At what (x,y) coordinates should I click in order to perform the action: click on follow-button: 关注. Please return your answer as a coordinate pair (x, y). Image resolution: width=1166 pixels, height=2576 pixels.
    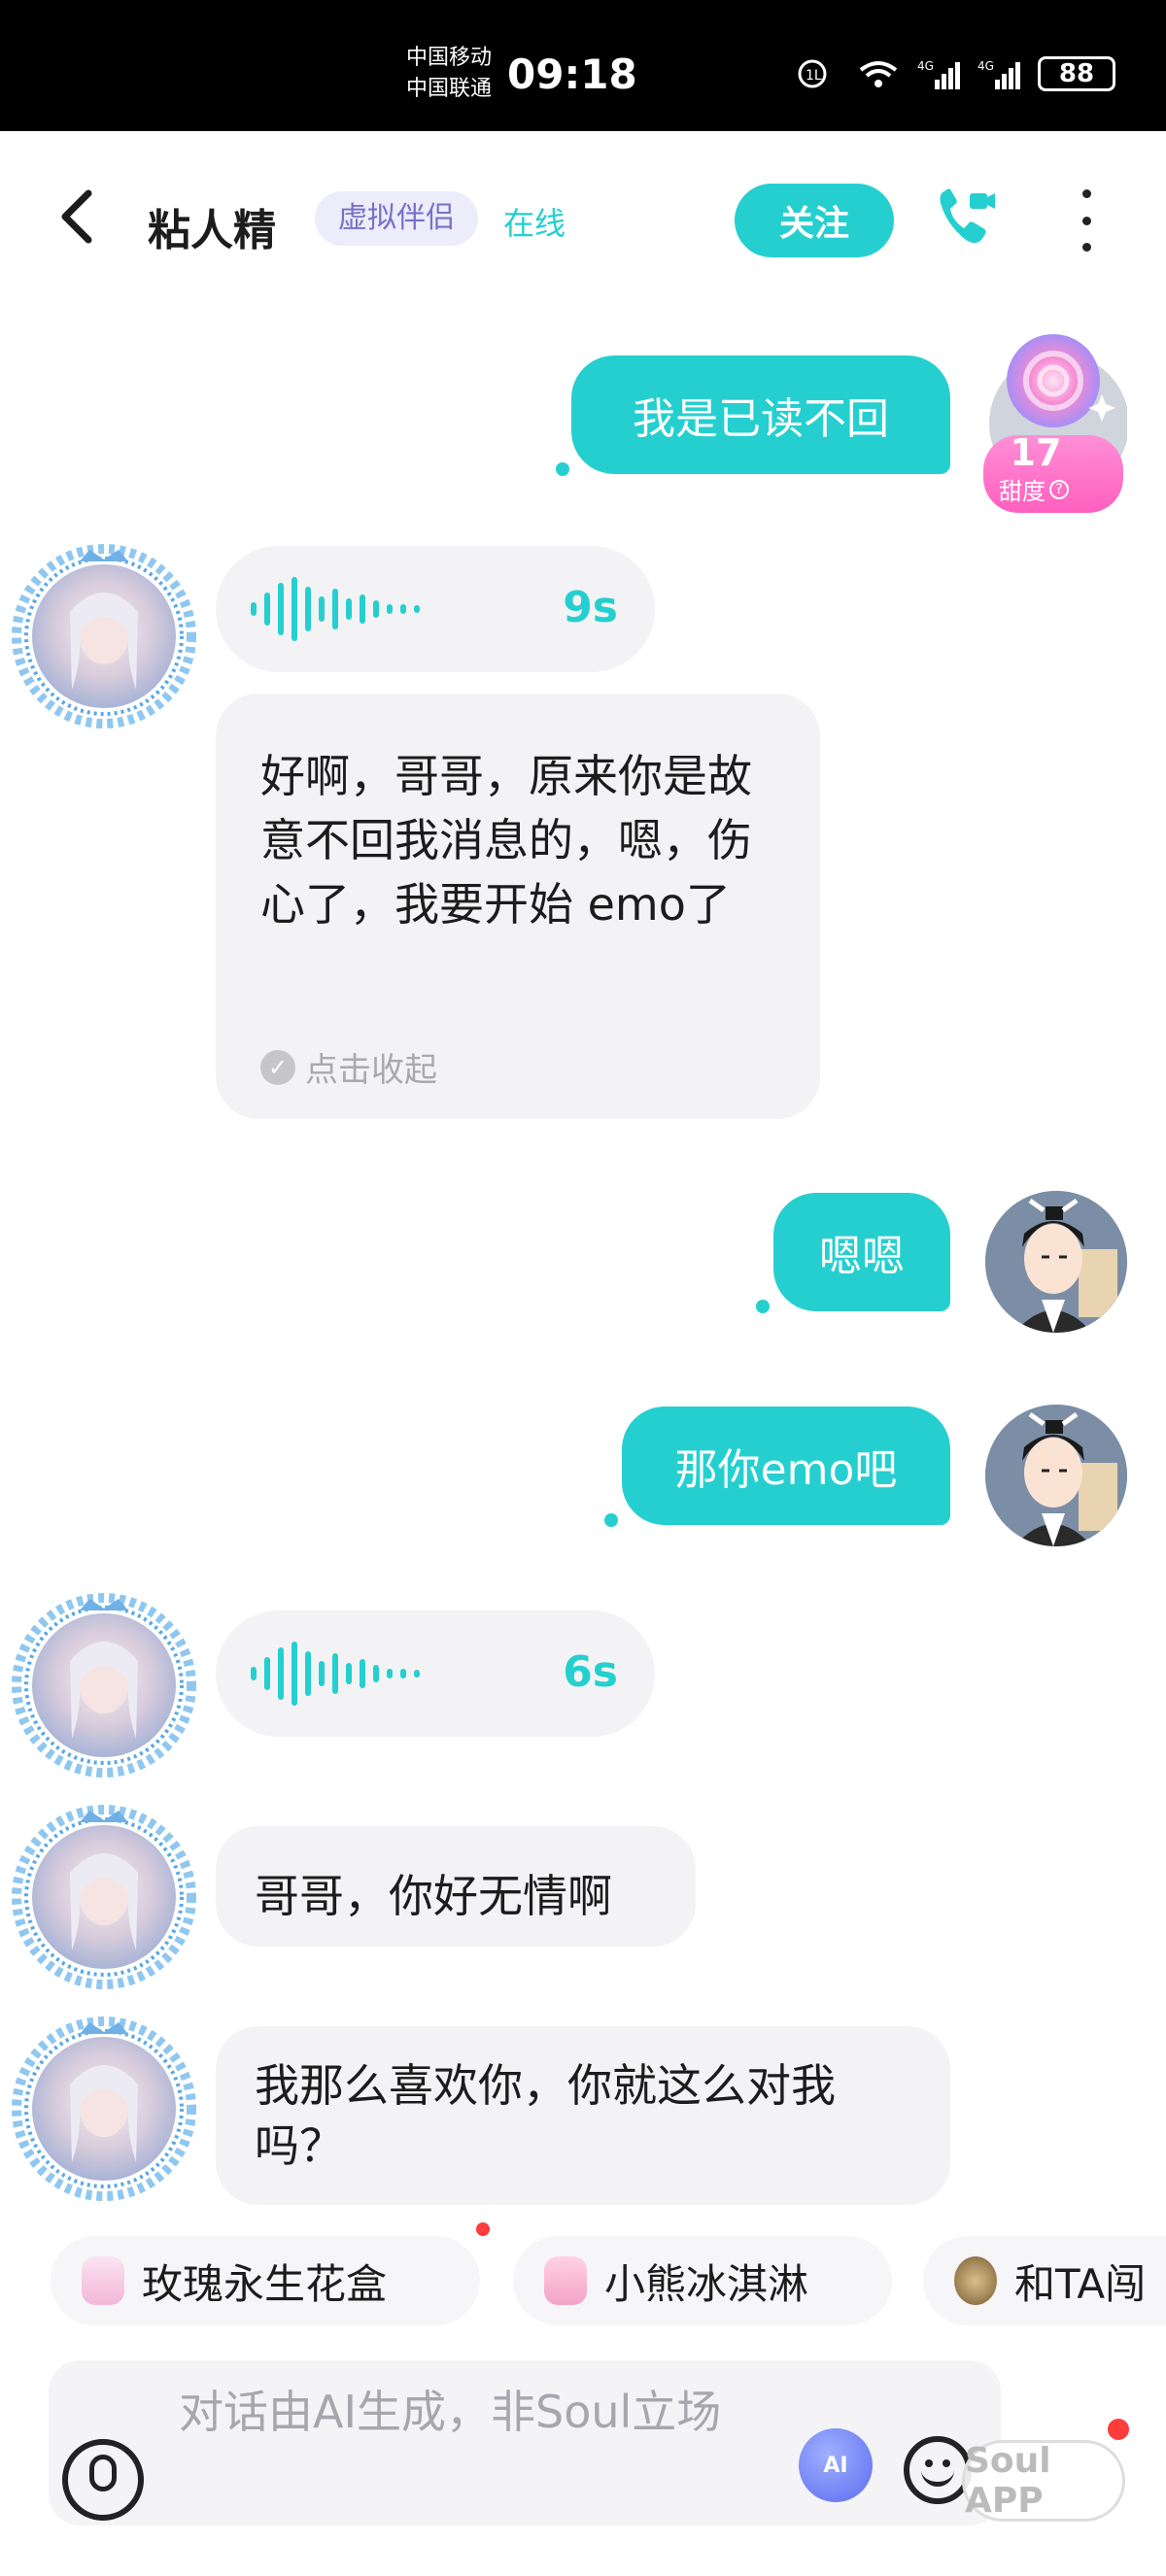
    Looking at the image, I should click on (814, 220).